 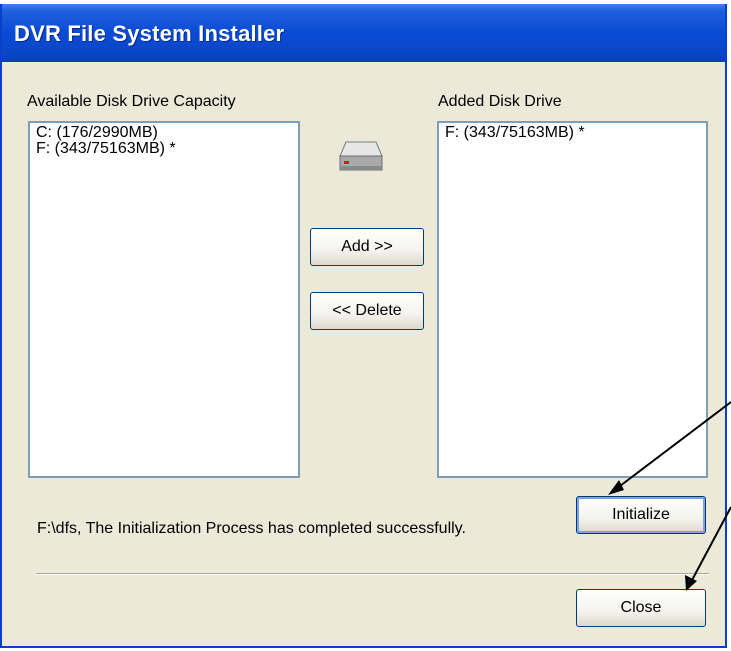 What do you see at coordinates (367, 247) in the screenshot?
I see `add-button: Add >>` at bounding box center [367, 247].